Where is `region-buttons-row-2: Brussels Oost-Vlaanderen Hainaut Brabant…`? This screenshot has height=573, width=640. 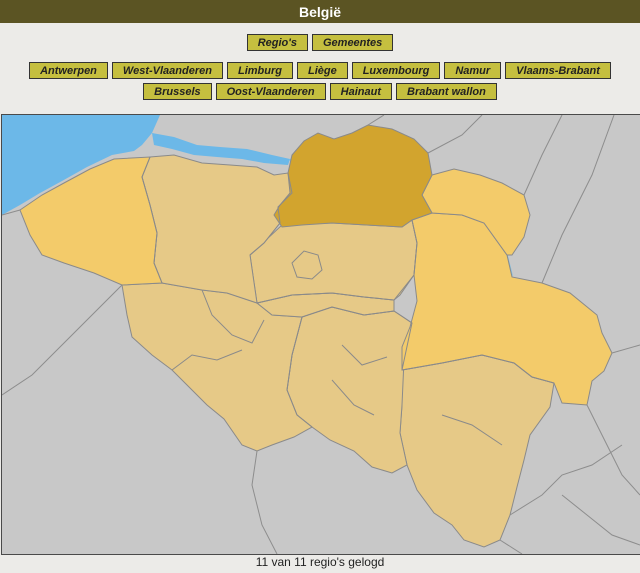
region-buttons-row-2: Brussels Oost-Vlaanderen Hainaut Brabant… is located at coordinates (320, 91).